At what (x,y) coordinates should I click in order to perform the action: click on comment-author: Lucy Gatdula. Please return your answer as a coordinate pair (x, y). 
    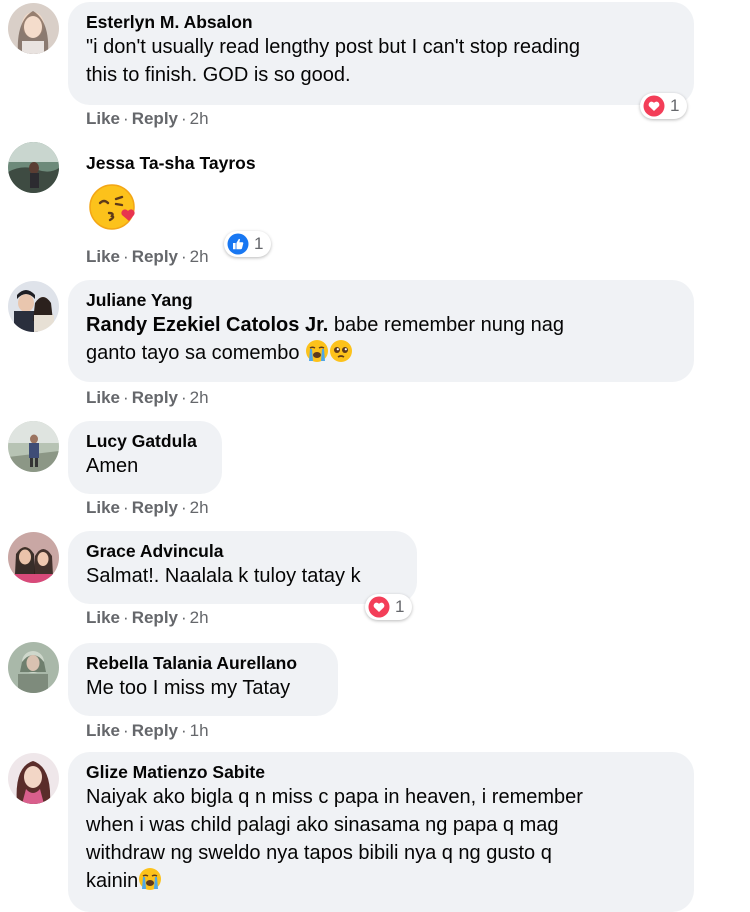
    Looking at the image, I should click on (145, 441).